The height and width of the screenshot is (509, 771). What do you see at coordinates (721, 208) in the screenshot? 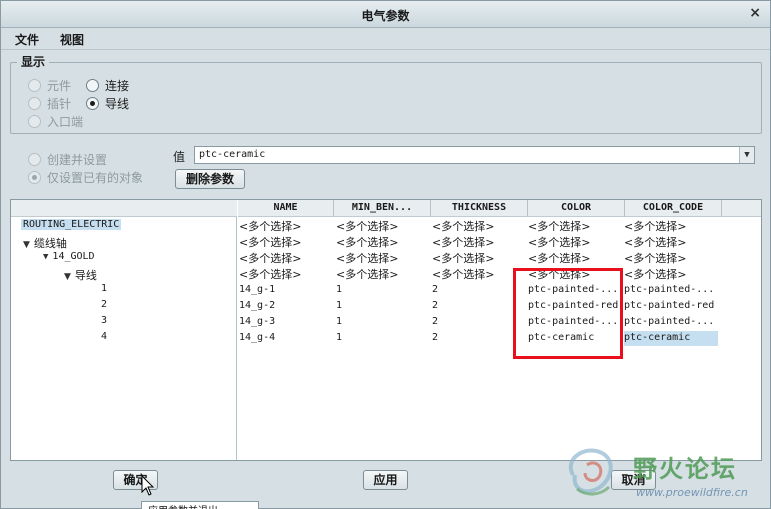
I see `column-separator` at bounding box center [721, 208].